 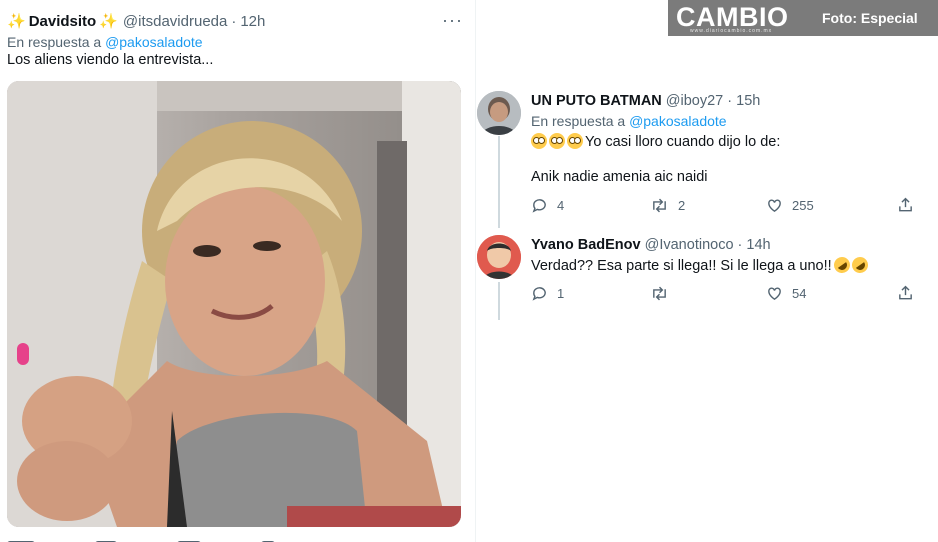 What do you see at coordinates (586, 245) in the screenshot?
I see `display-name: Yvano BadEnov` at bounding box center [586, 245].